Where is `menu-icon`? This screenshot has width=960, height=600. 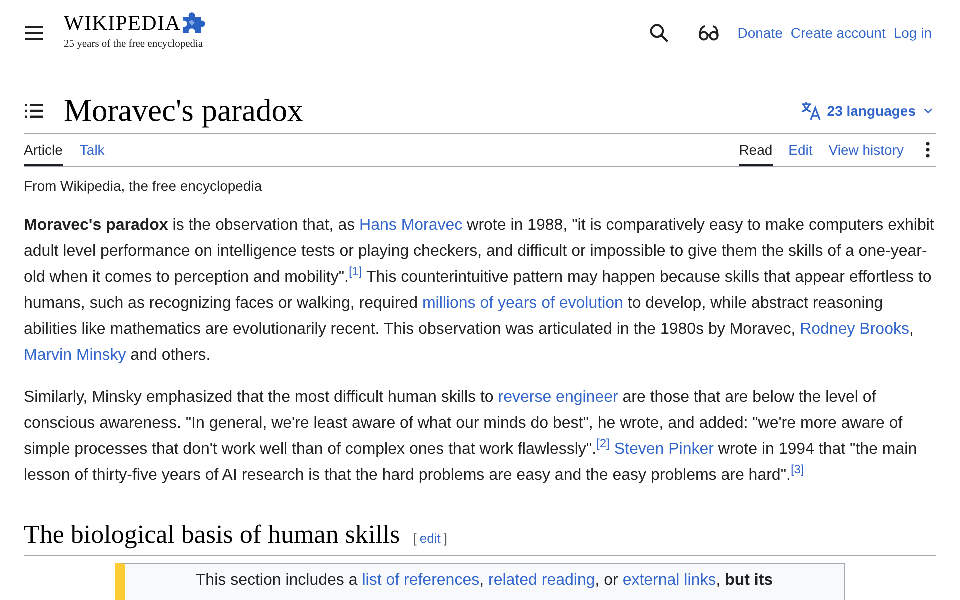
menu-icon is located at coordinates (34, 33).